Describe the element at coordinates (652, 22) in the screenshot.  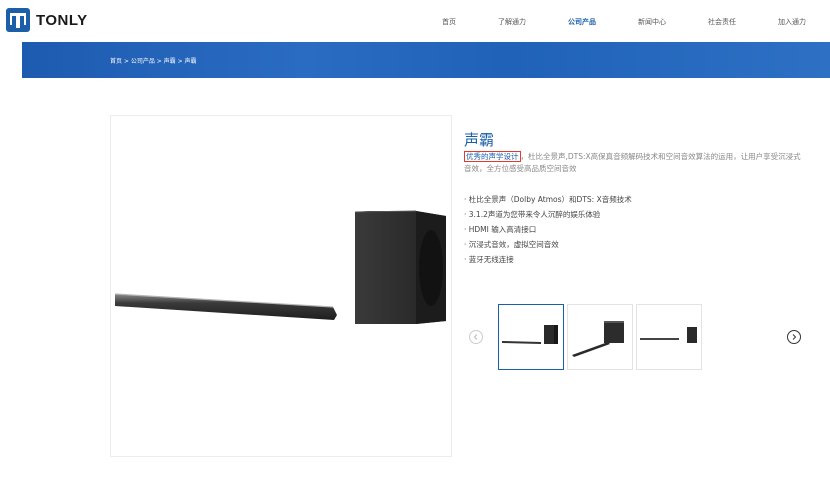
I see `nav-news: 新闻中心` at that location.